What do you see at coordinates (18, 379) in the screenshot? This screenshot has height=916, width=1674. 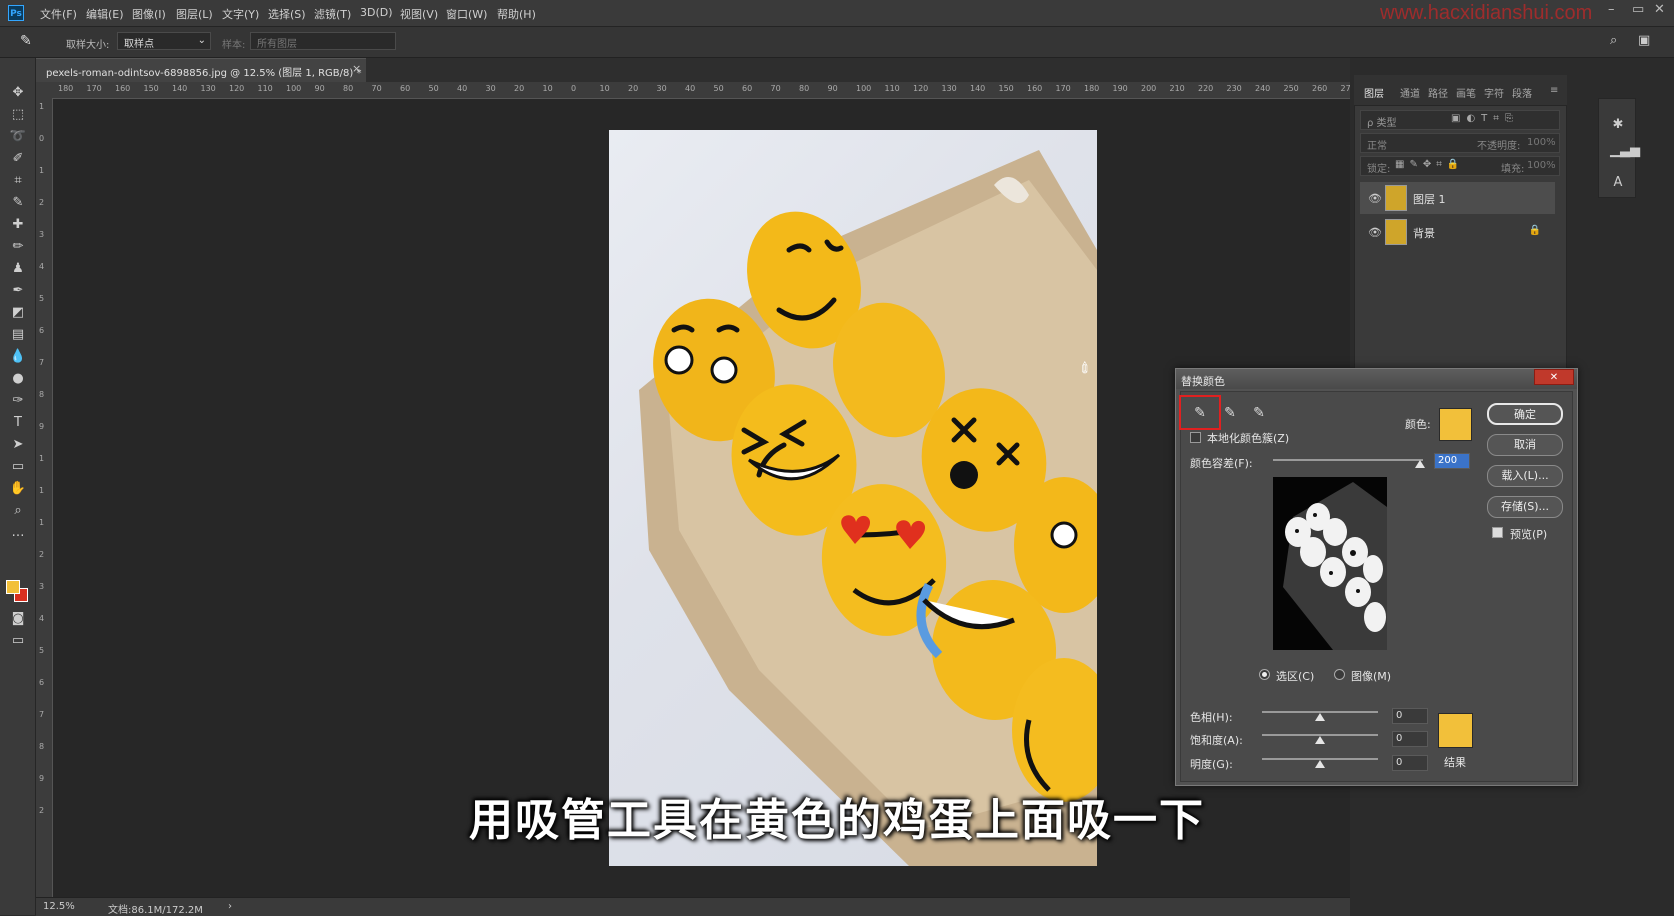 I see `dodge-tool-icon: ●` at bounding box center [18, 379].